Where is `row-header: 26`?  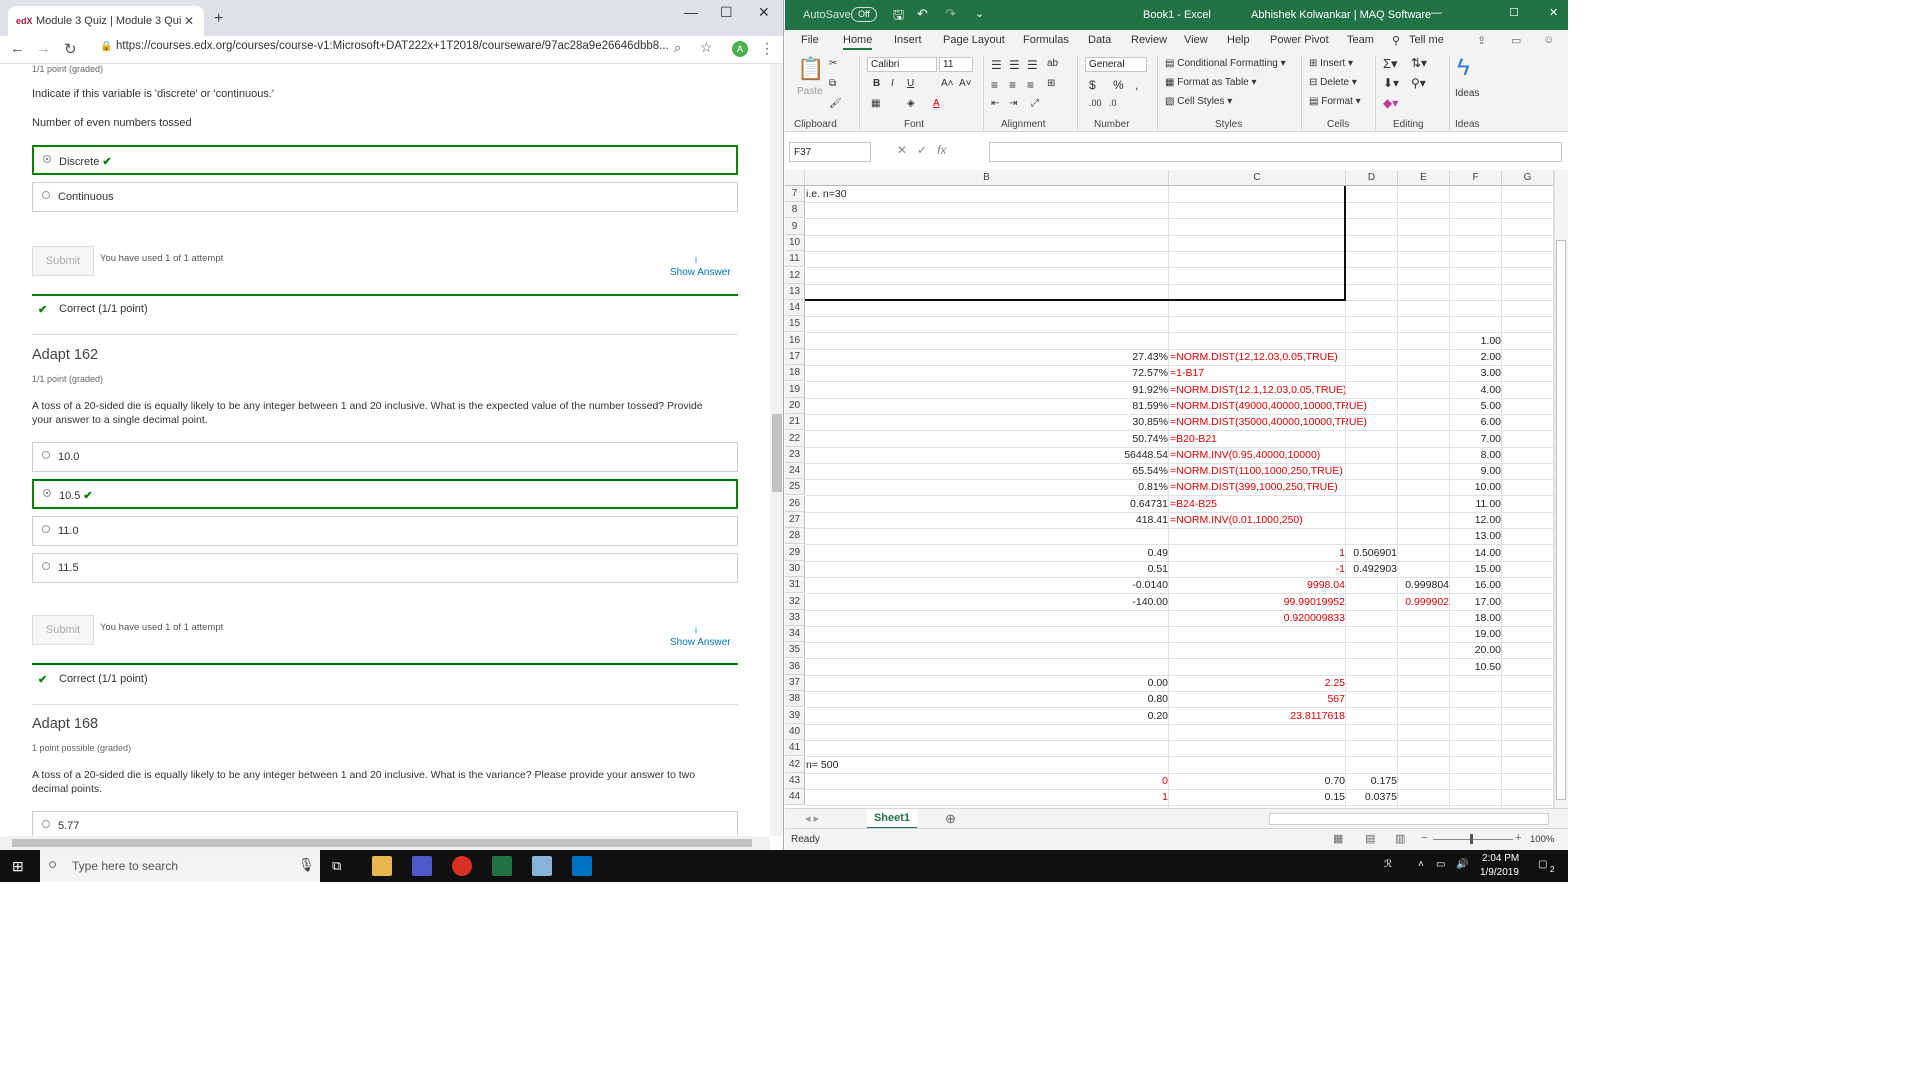
row-header: 26 is located at coordinates (795, 503).